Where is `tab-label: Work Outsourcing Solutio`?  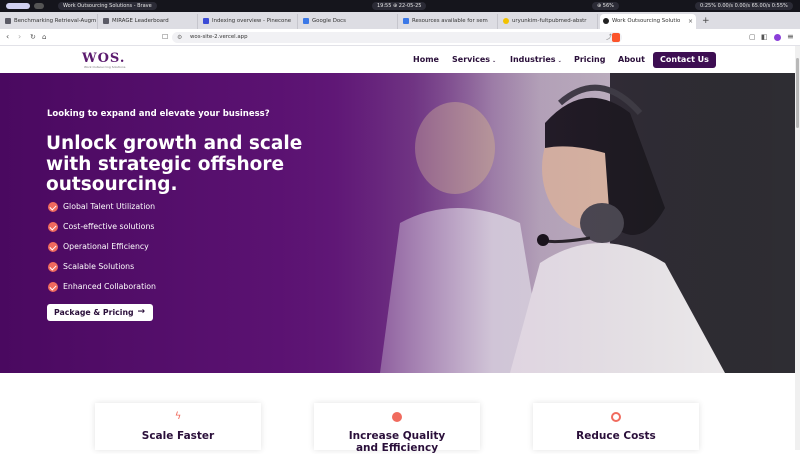
tab-label: Work Outsourcing Solutio is located at coordinates (646, 21).